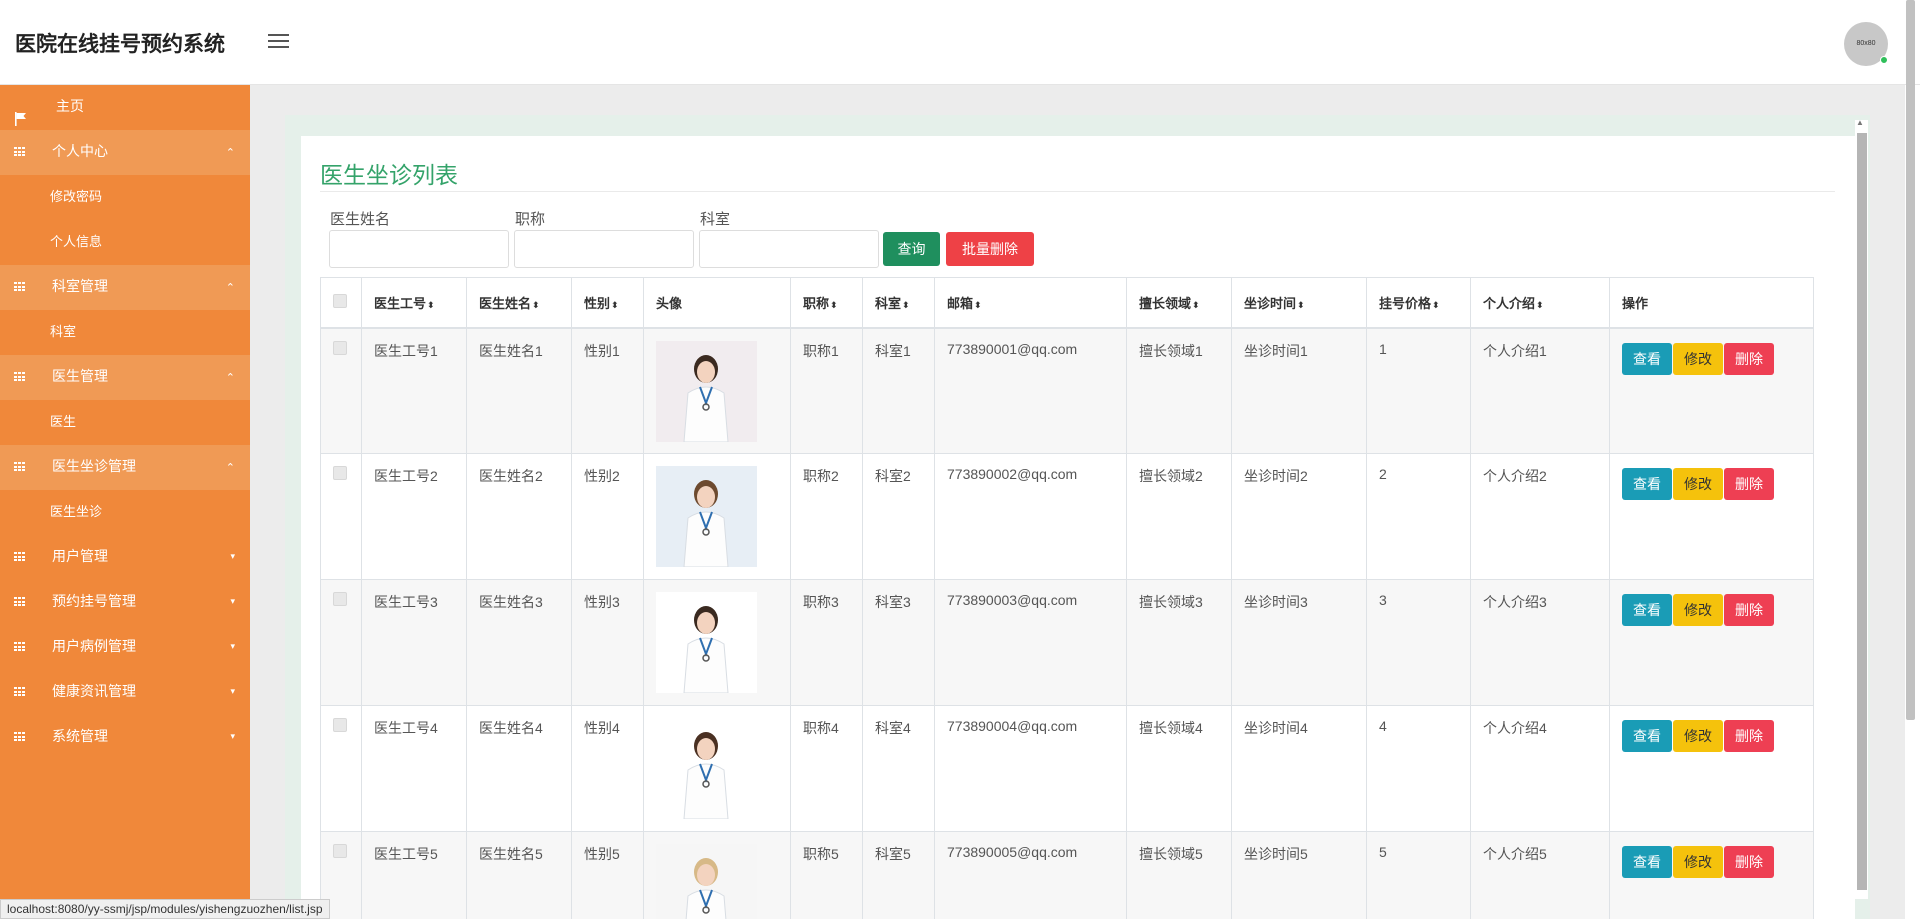 The width and height of the screenshot is (1920, 919). I want to click on sidebar-item: 医生管理 ⌃, so click(125, 377).